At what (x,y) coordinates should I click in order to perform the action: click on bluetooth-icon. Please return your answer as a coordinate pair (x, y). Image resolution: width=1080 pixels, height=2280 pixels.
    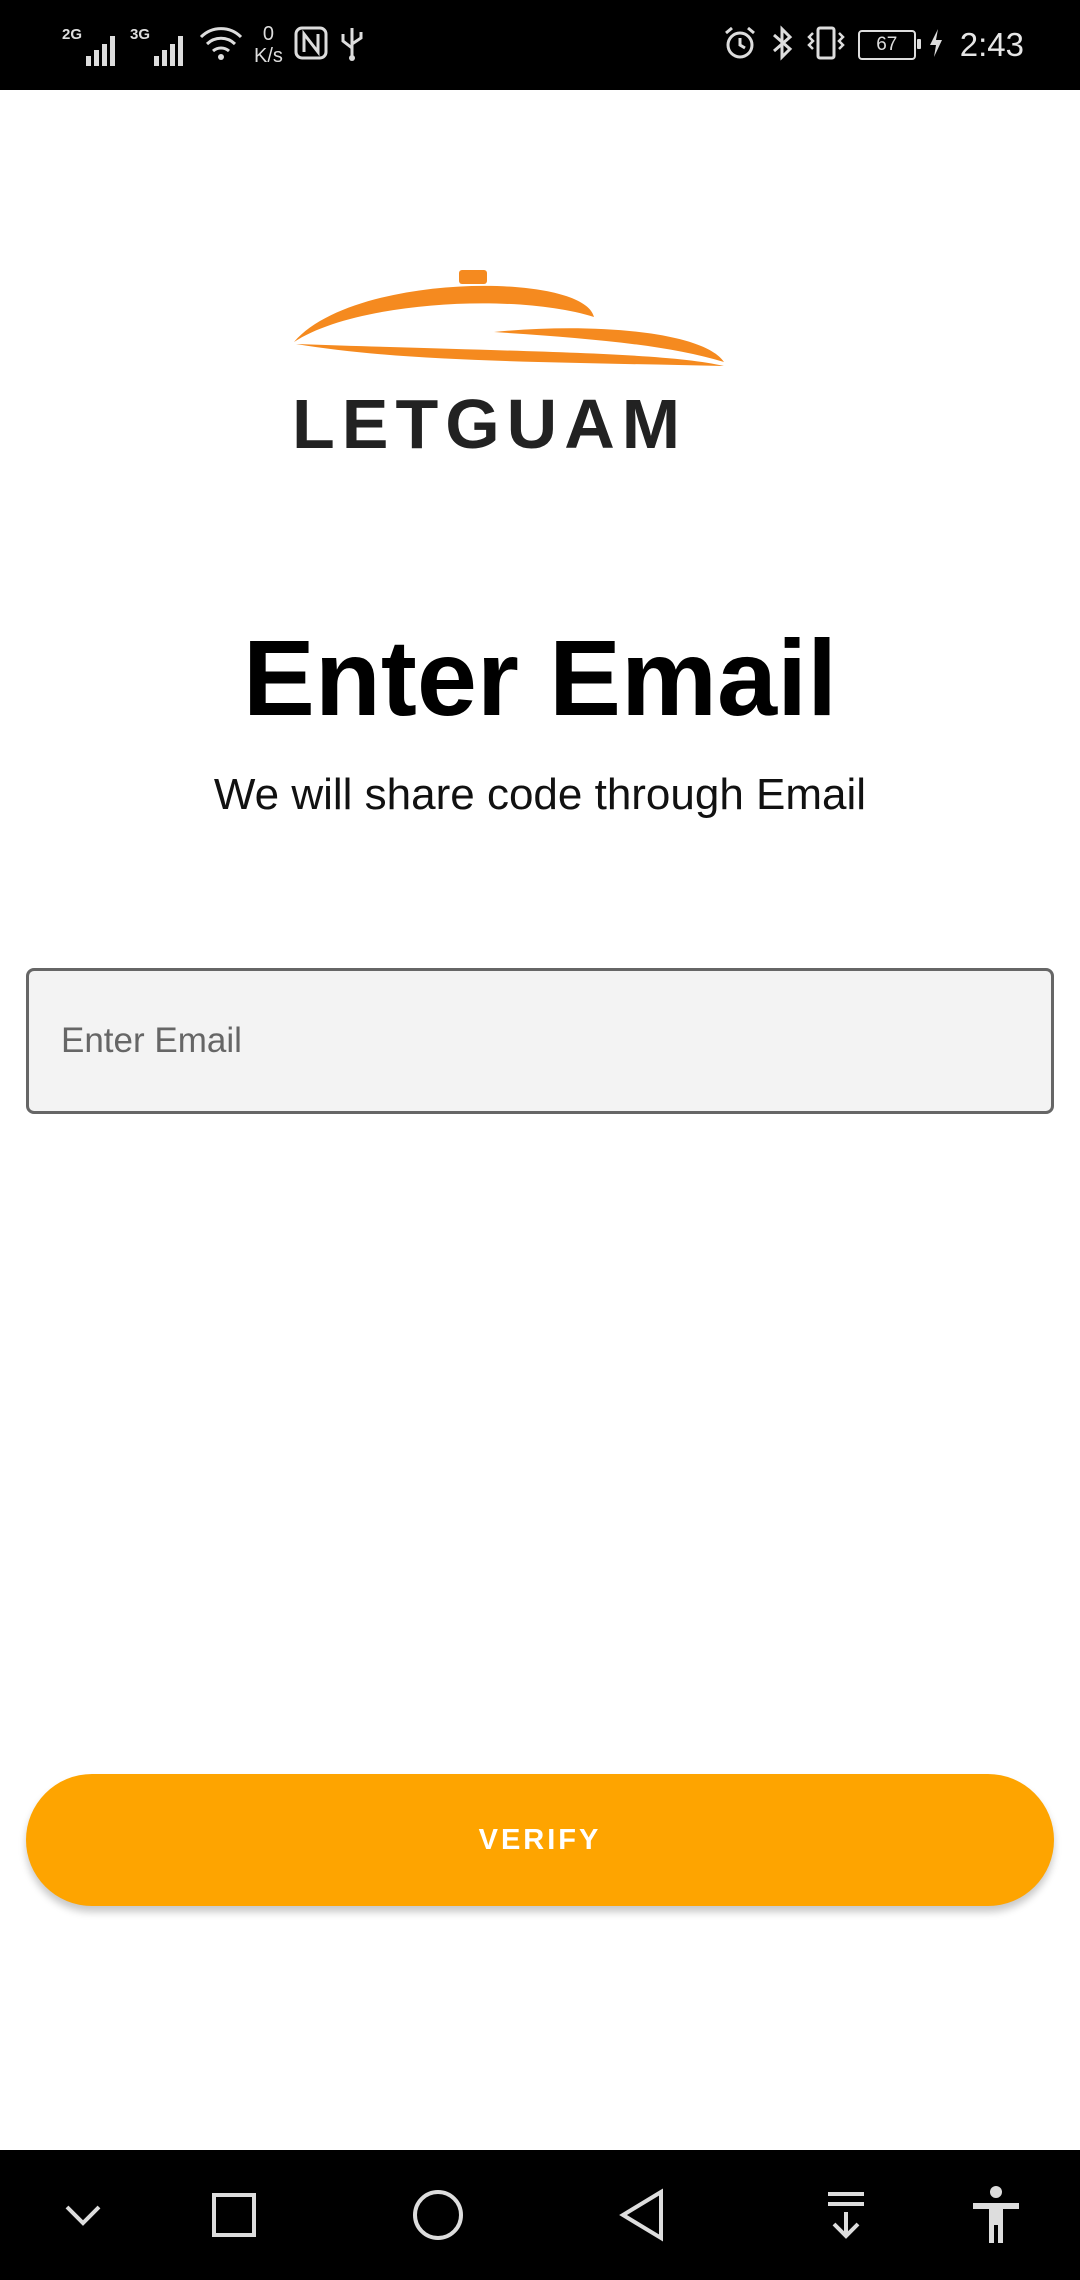
    Looking at the image, I should click on (782, 45).